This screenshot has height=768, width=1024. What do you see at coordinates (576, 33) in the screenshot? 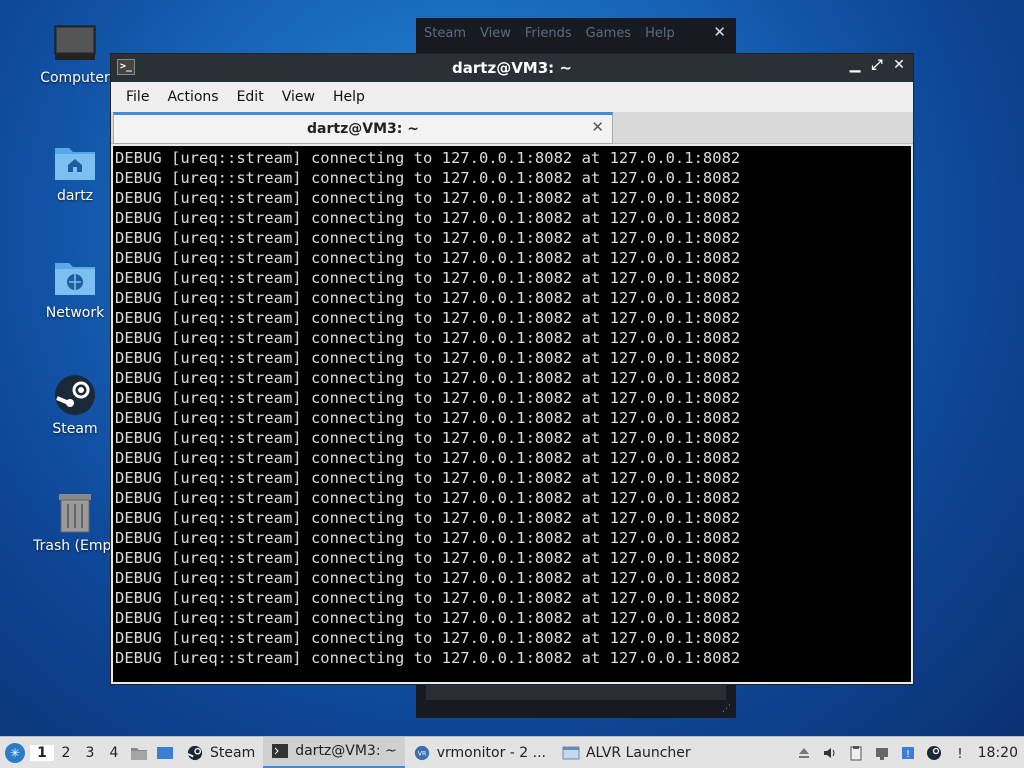
I see `steam-menubar: Steam View Friends Games Help` at bounding box center [576, 33].